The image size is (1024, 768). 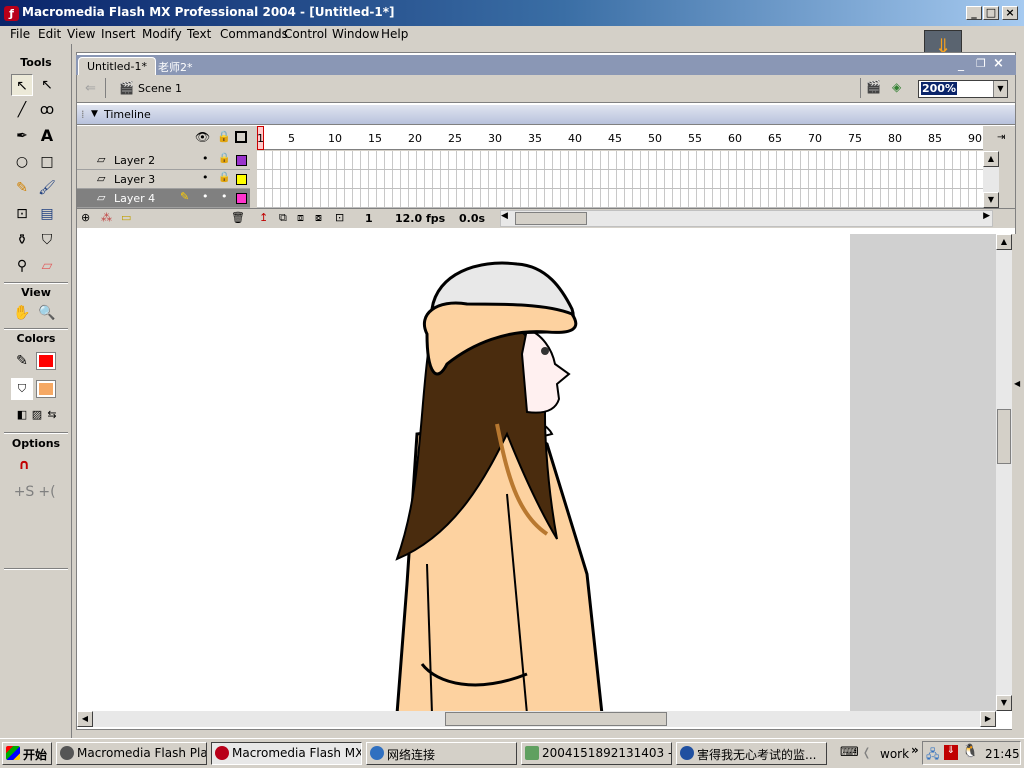 I want to click on outline-icon, so click(x=241, y=137).